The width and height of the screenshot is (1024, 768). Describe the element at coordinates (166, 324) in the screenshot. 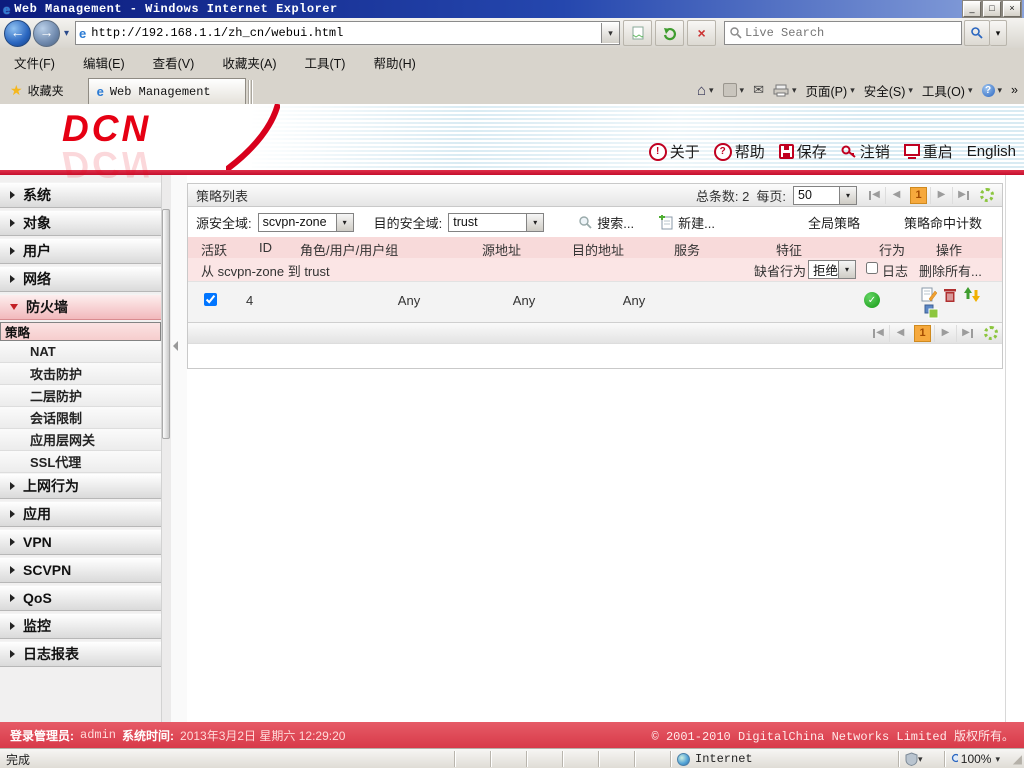

I see `sidebar-scrollbar-thumb` at that location.